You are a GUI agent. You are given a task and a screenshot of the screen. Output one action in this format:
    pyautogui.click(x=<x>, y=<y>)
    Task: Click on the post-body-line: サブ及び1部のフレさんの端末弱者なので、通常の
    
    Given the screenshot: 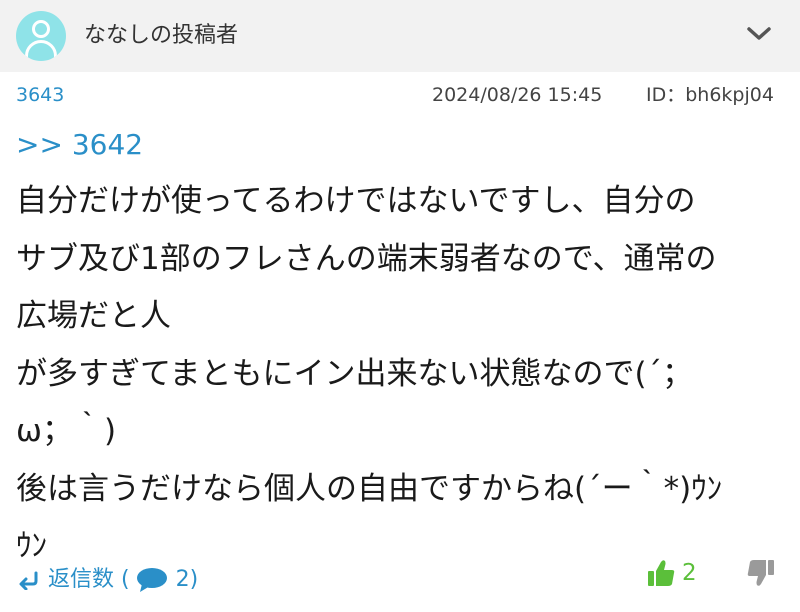 What is the action you would take?
    pyautogui.click(x=366, y=258)
    